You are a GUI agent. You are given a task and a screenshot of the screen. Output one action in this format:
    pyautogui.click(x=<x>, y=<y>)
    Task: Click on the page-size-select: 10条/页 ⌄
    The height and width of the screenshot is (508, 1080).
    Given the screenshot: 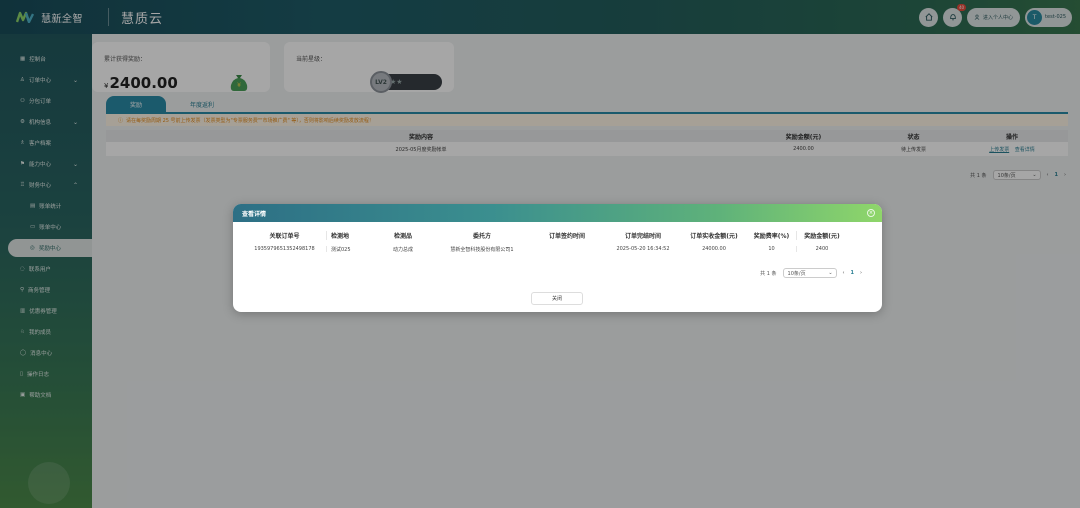 What is the action you would take?
    pyautogui.click(x=809, y=273)
    